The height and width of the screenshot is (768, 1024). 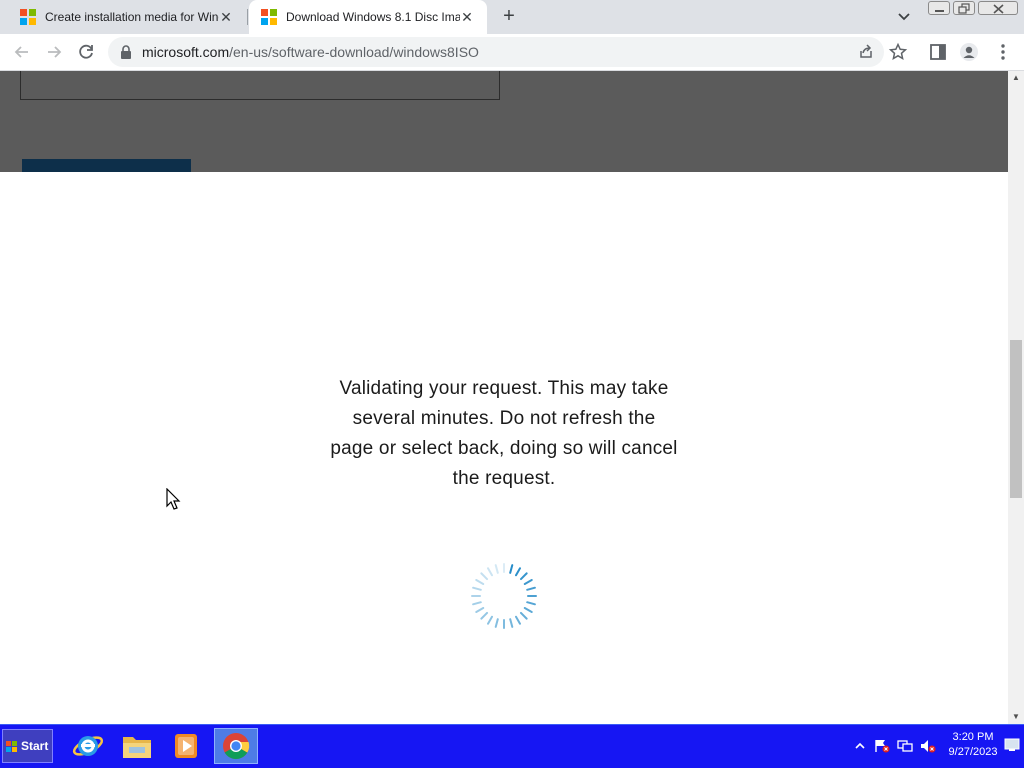 I want to click on confirm-button-dimmed, so click(x=106, y=165).